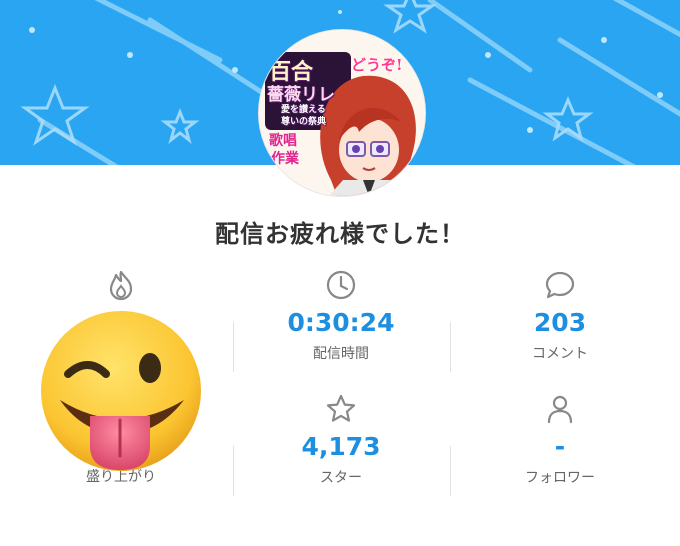 This screenshot has height=546, width=680. Describe the element at coordinates (341, 354) in the screenshot. I see `stat-duration-label: 配信時間` at that location.